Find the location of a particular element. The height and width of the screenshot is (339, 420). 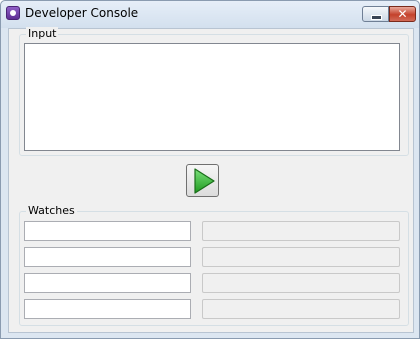

app-icon is located at coordinates (13, 13).